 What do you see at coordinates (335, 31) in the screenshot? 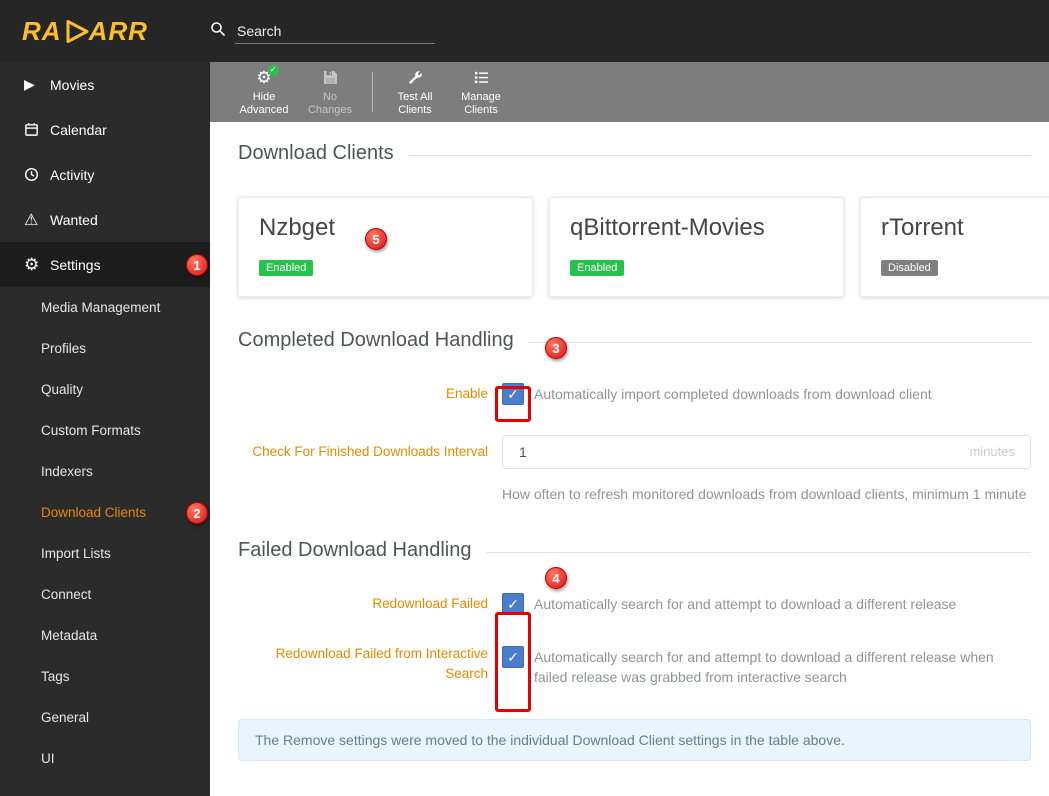
I see `search-input` at bounding box center [335, 31].